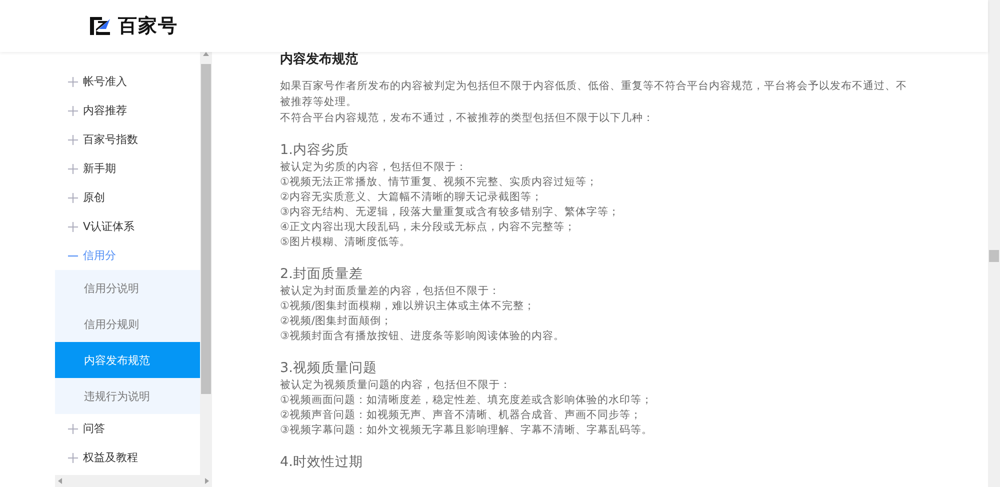  What do you see at coordinates (396, 385) in the screenshot?
I see `text-line: 被认定为视频质量问题的内容，包括但不限于：` at bounding box center [396, 385].